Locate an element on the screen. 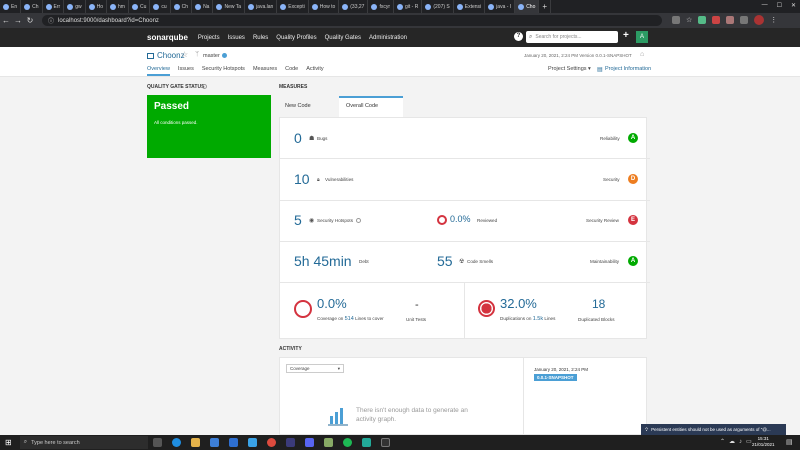 Image resolution: width=800 pixels, height=450 pixels. nav-quality-profiles: Quality Profiles is located at coordinates (296, 38).